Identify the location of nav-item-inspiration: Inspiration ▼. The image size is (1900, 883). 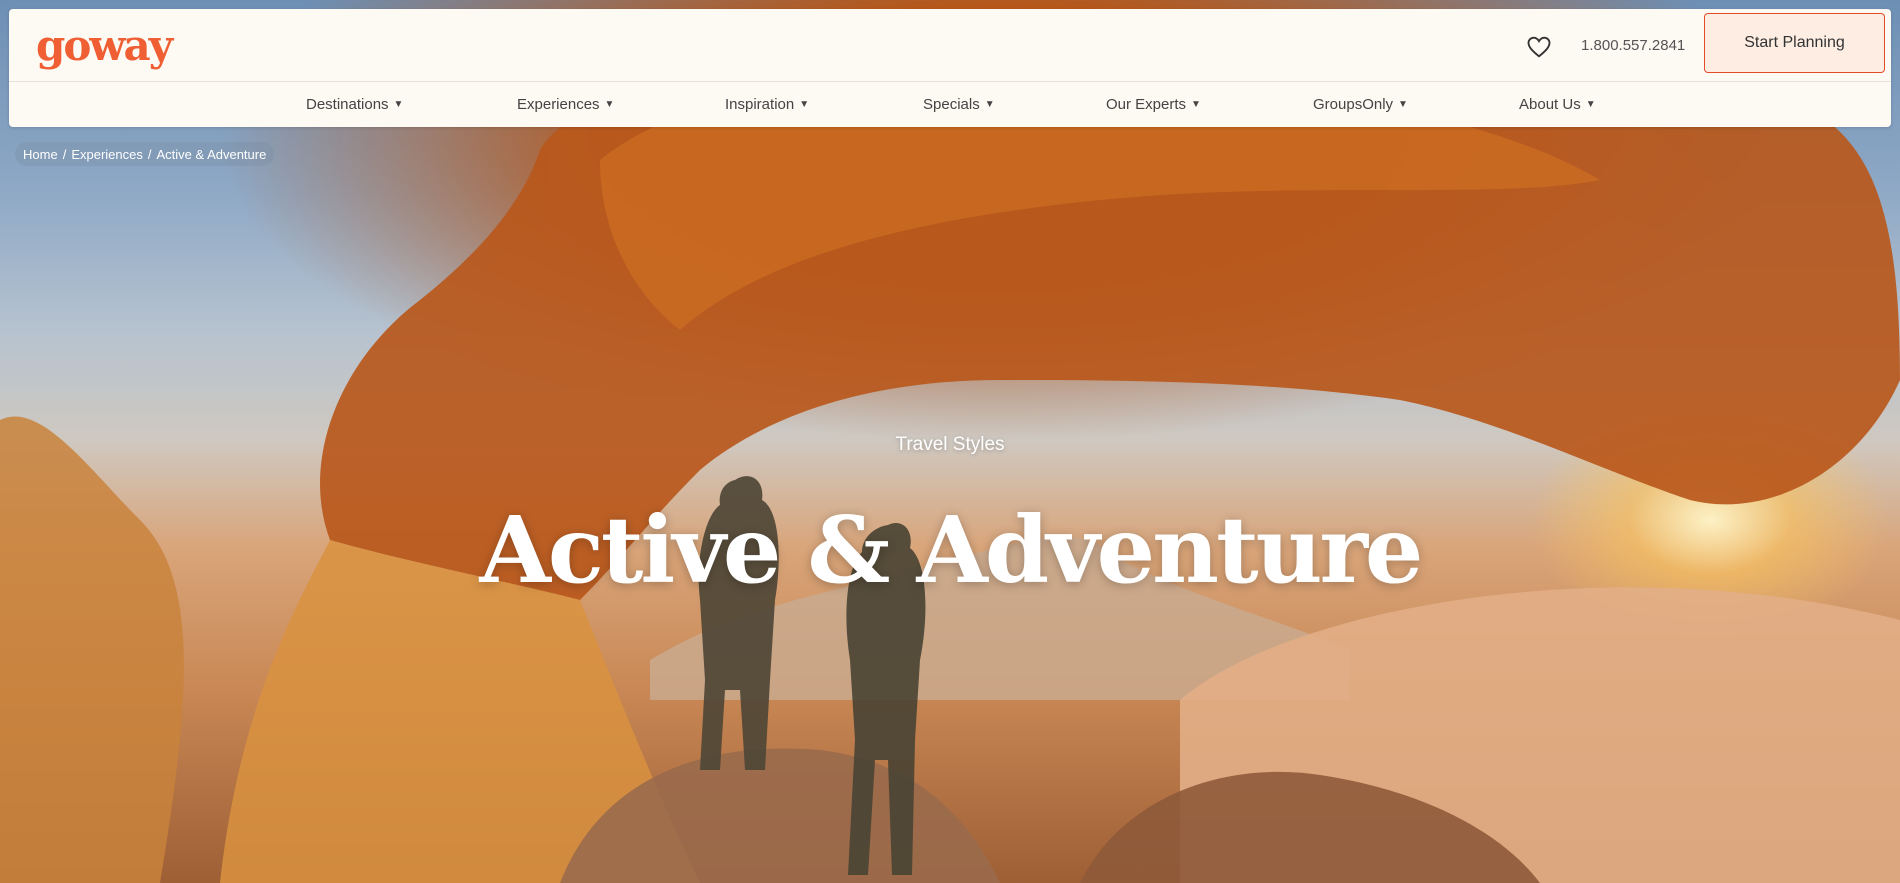
(767, 104).